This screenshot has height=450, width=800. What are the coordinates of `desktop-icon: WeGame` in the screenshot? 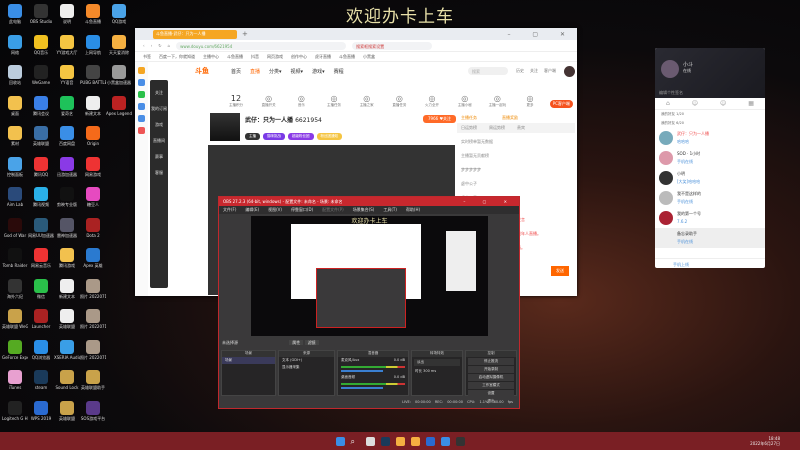 It's located at (41, 75).